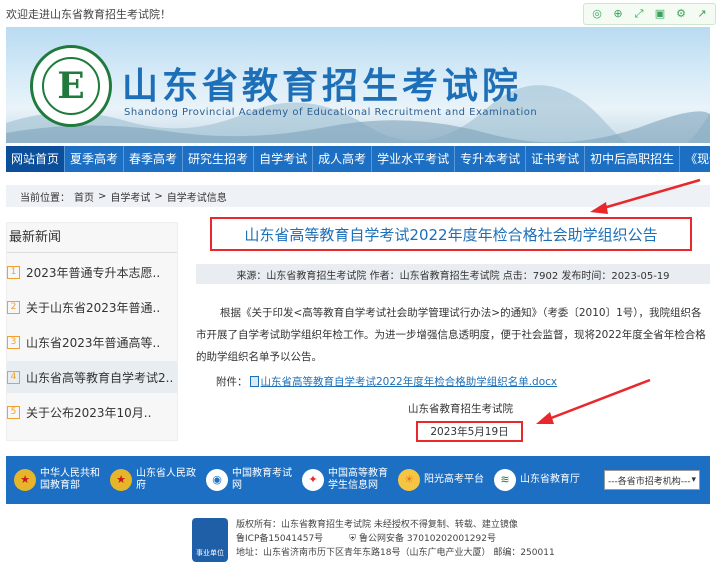 The image size is (720, 573). Describe the element at coordinates (279, 539) in the screenshot. I see `icp-link: 鲁ICP备15041457号` at that location.